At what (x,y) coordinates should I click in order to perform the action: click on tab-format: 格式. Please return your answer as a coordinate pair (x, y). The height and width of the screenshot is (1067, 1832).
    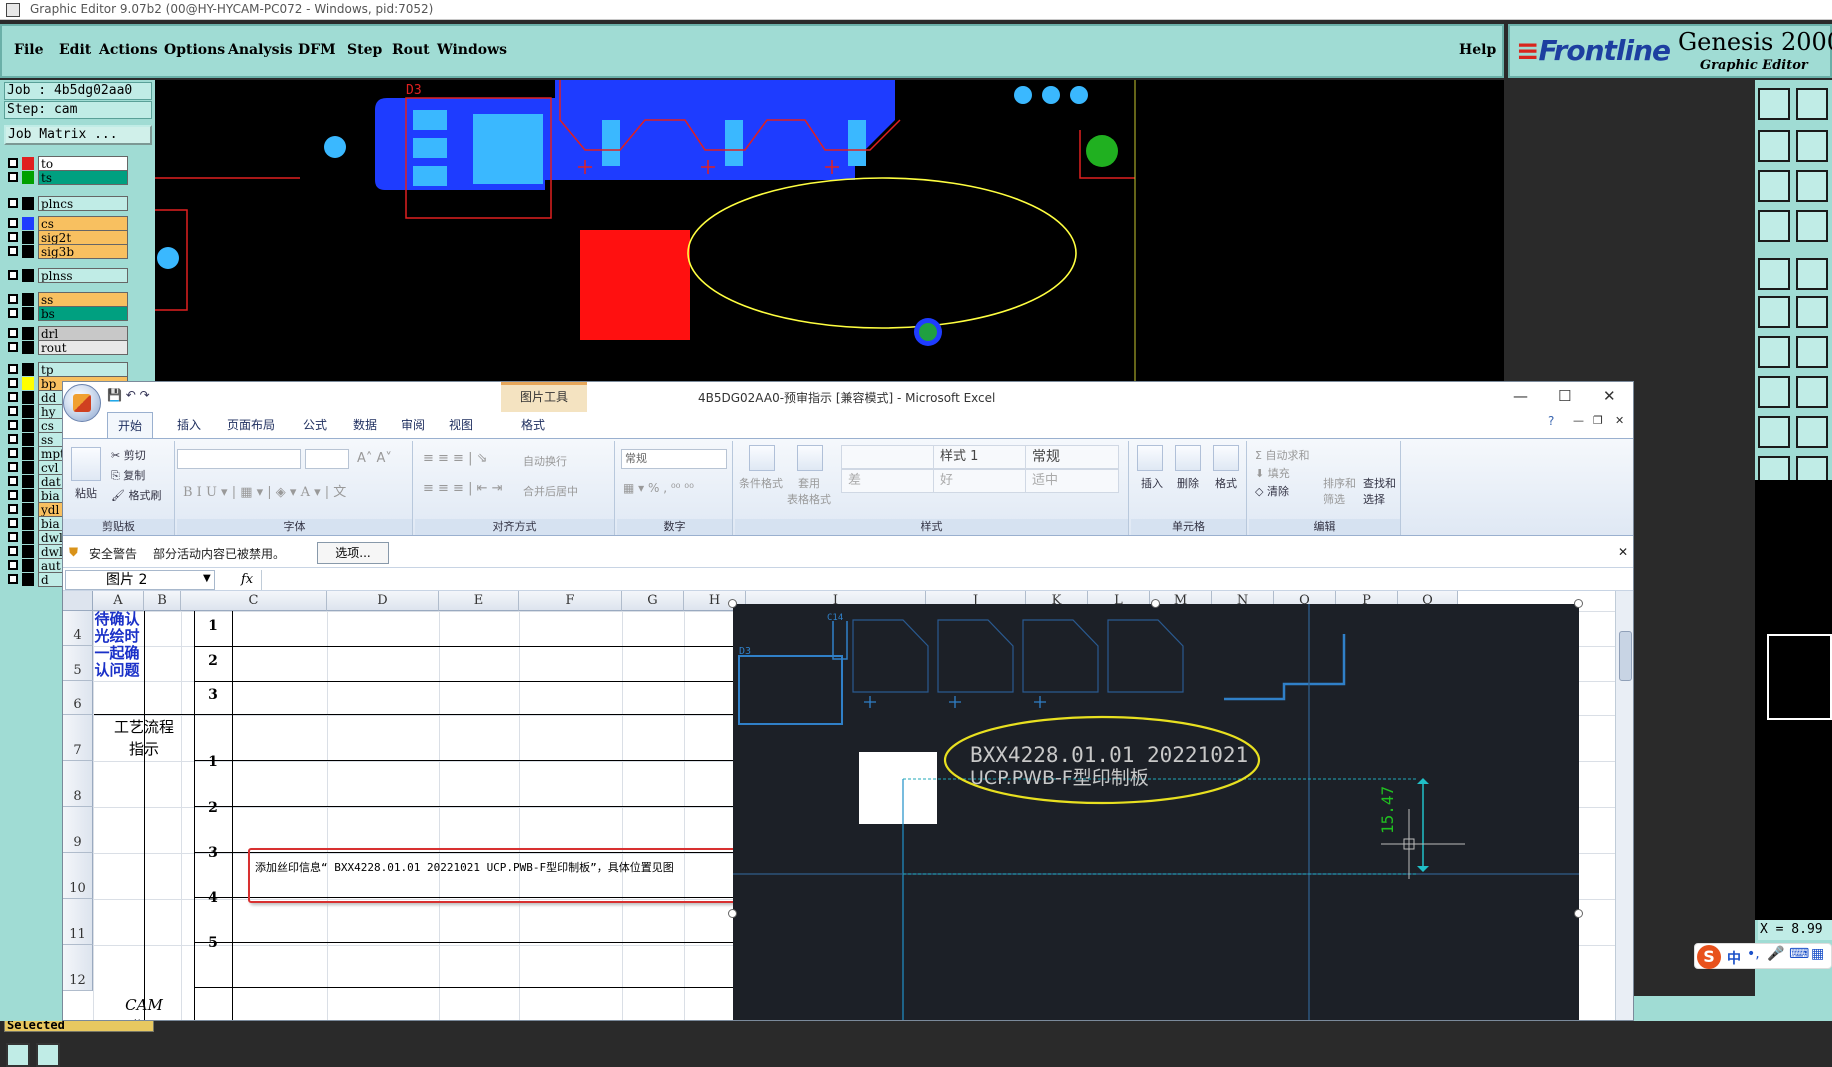
    Looking at the image, I should click on (533, 425).